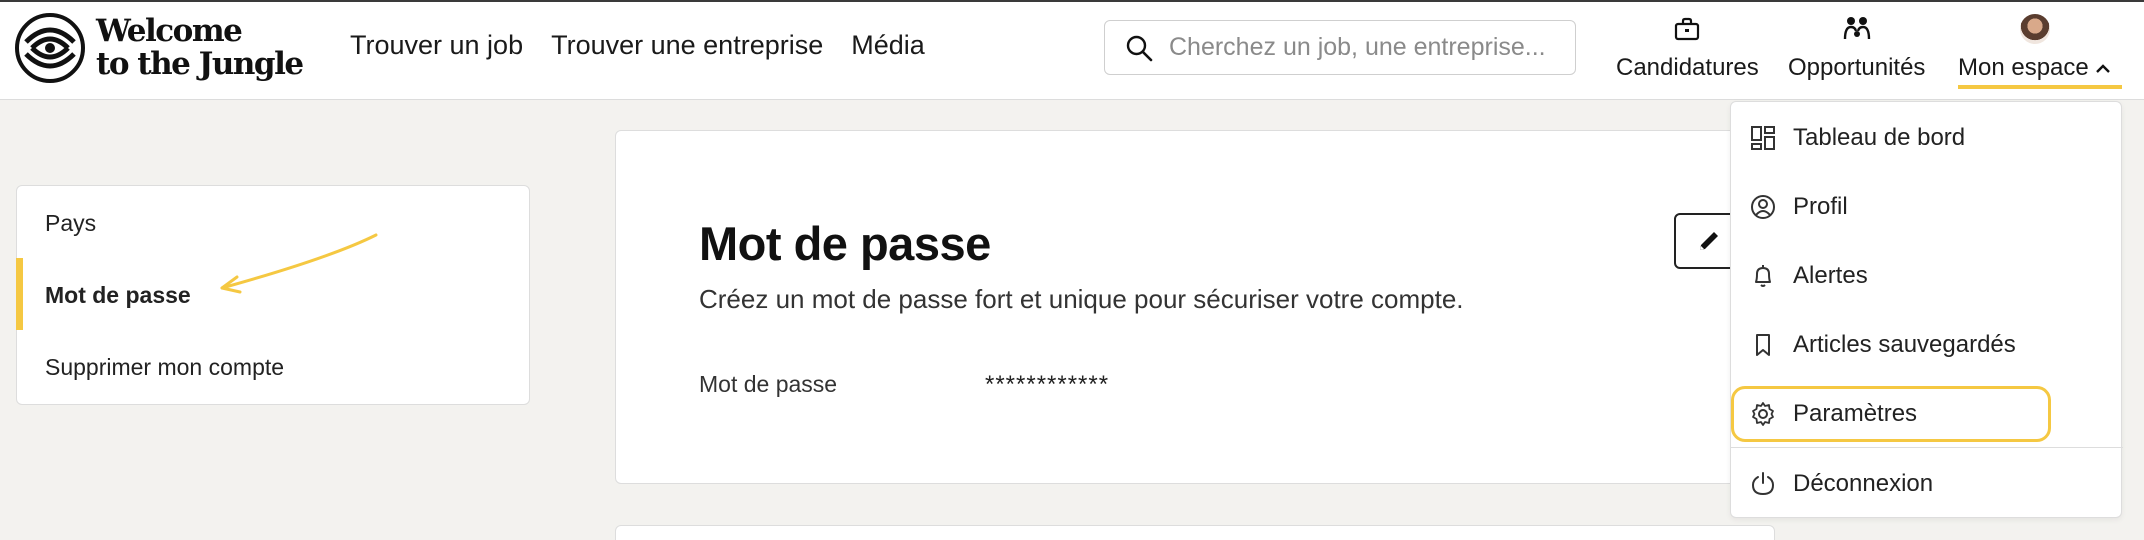  Describe the element at coordinates (1139, 48) in the screenshot. I see `search-icon` at that location.